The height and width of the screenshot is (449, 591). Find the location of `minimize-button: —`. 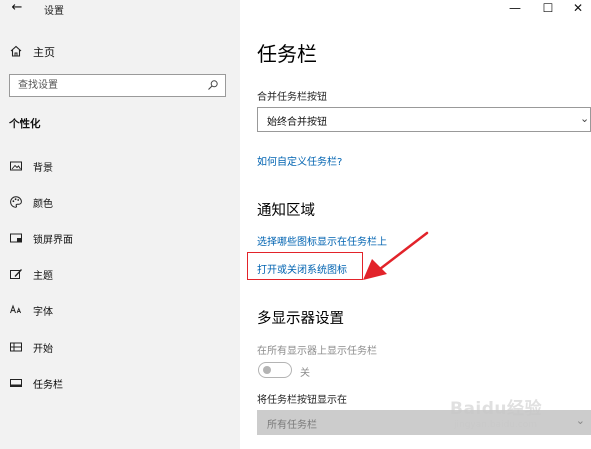

minimize-button: — is located at coordinates (515, 9).